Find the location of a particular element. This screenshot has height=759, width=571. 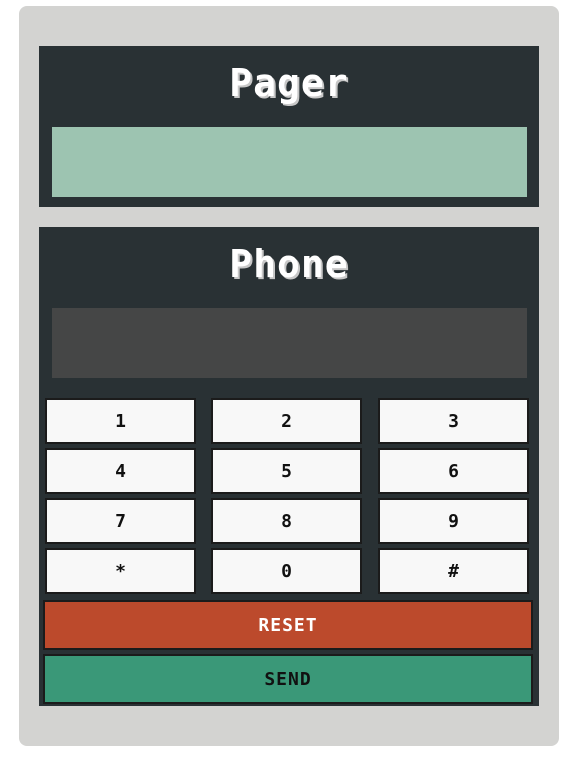

reset-button: RESET is located at coordinates (288, 625).